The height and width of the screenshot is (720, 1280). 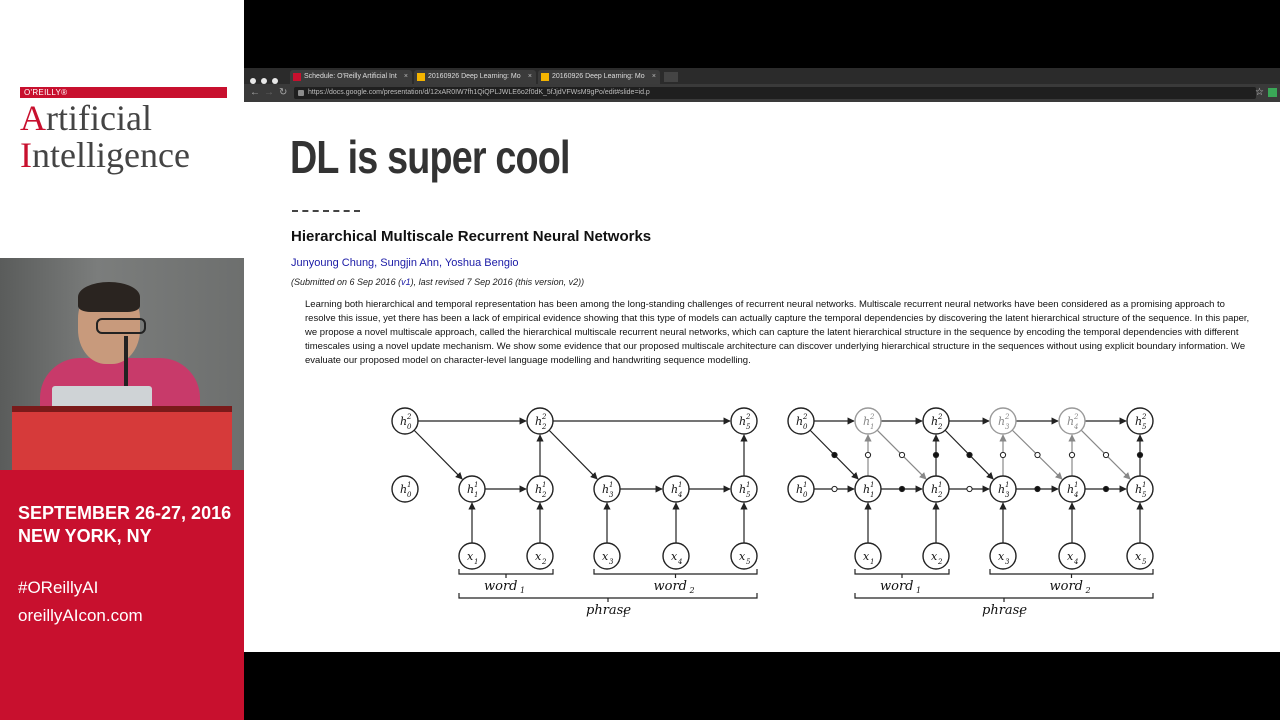 I want to click on version-link: v1, so click(x=406, y=282).